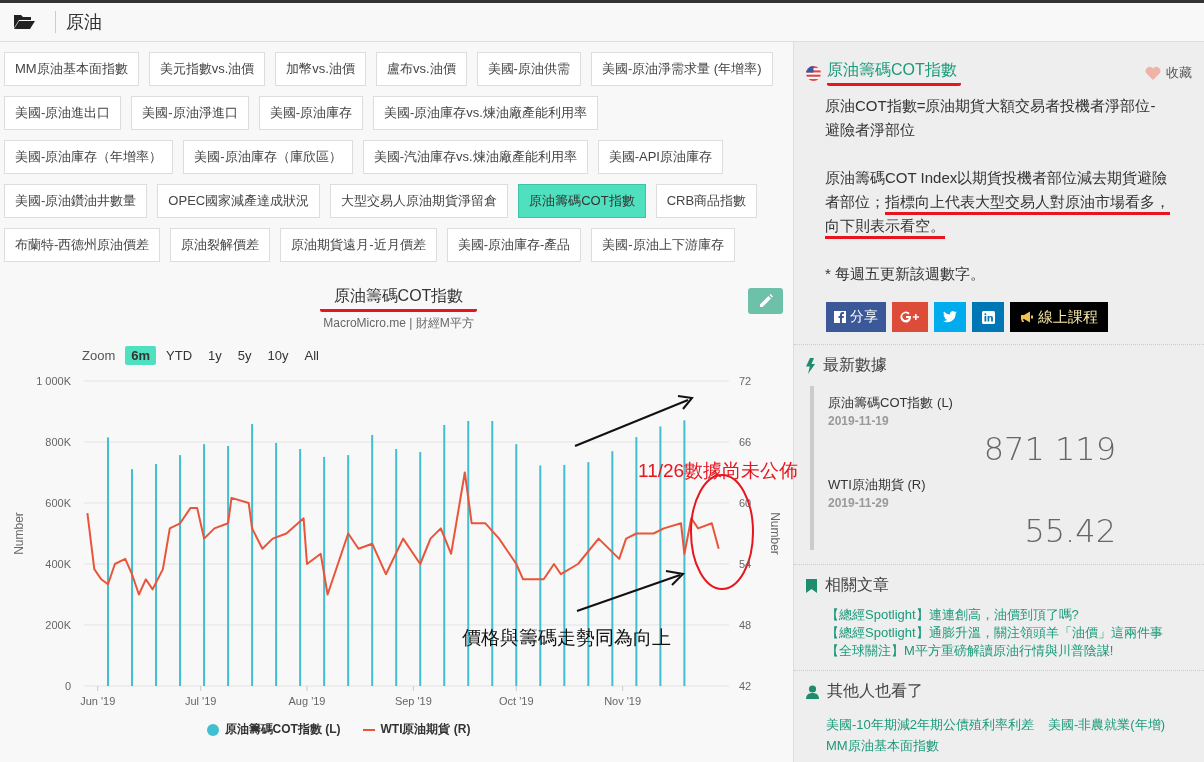  Describe the element at coordinates (58, 625) in the screenshot. I see `axis-label: 200K` at that location.